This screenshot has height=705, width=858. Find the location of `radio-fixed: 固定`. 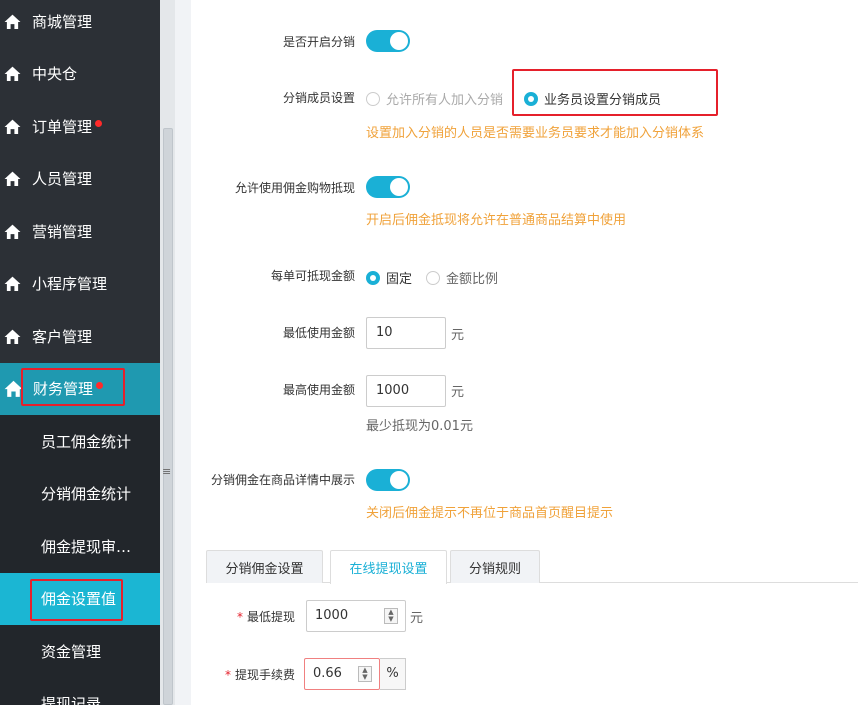

radio-fixed: 固定 is located at coordinates (389, 277).